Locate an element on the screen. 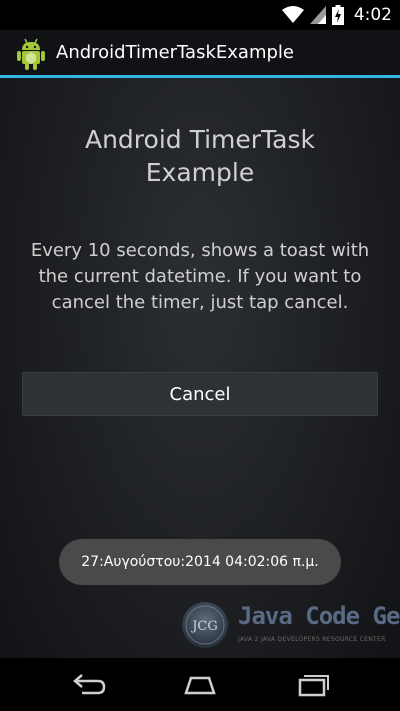 Image resolution: width=400 pixels, height=711 pixels. toast-text: 27:Αυγούστου:2014 04:02:06 π.μ. is located at coordinates (200, 562).